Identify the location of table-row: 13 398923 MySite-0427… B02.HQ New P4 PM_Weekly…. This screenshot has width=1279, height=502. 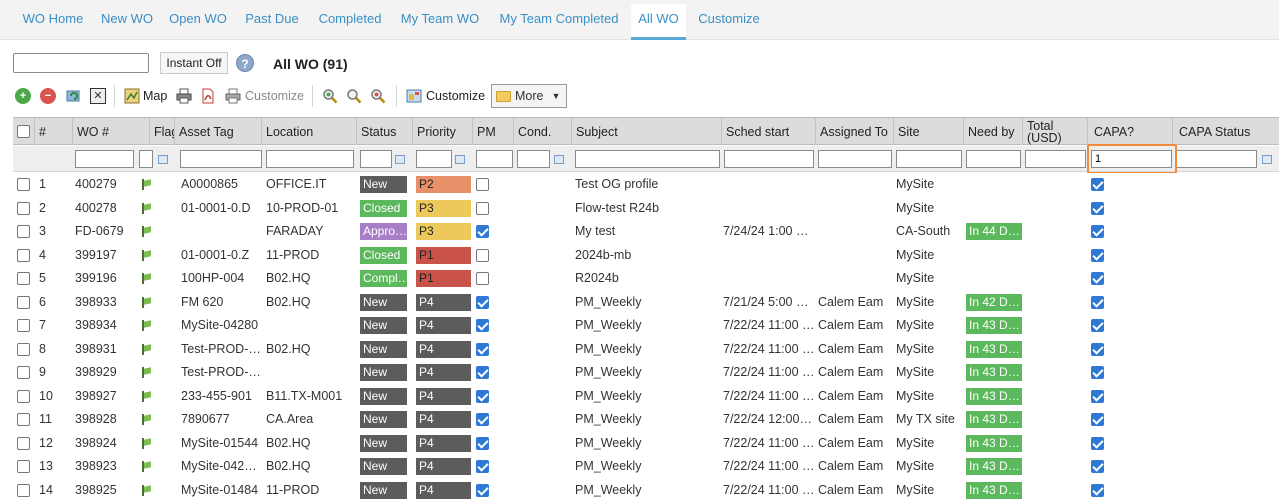
(646, 466).